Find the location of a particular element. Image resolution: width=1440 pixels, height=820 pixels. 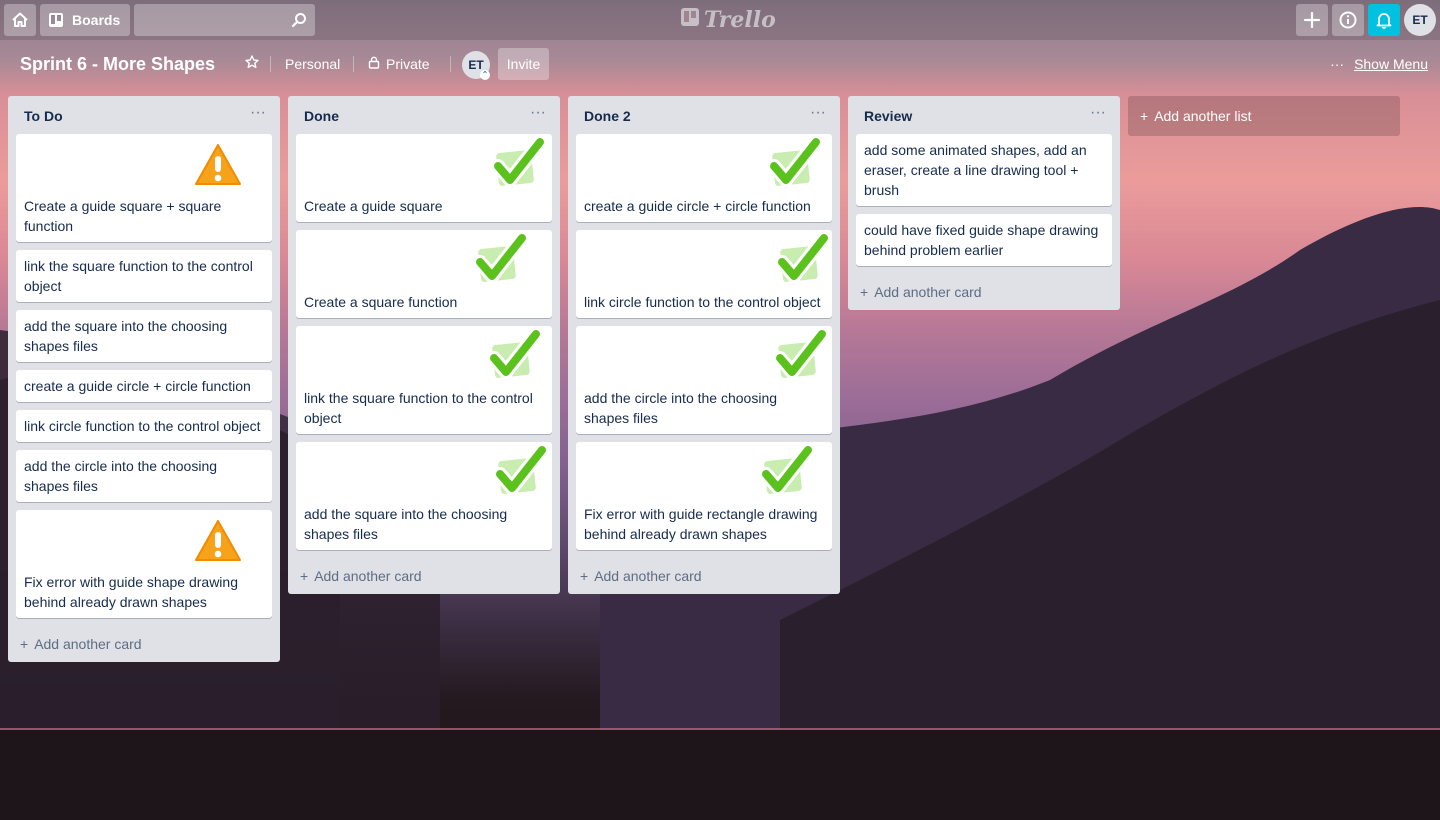

team-label: Personal is located at coordinates (313, 64).